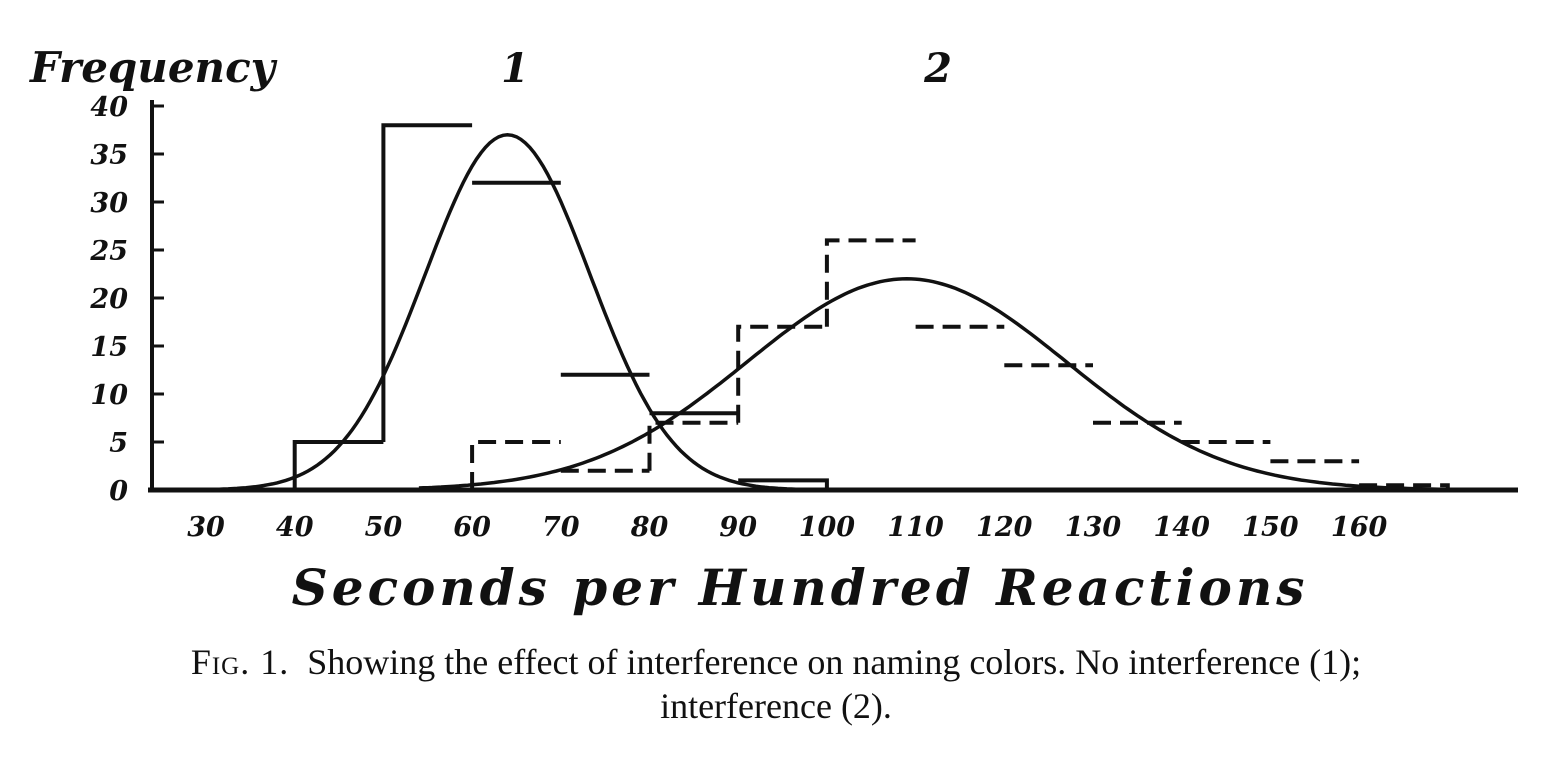  I want to click on x-tick-label: 130, so click(1093, 527).